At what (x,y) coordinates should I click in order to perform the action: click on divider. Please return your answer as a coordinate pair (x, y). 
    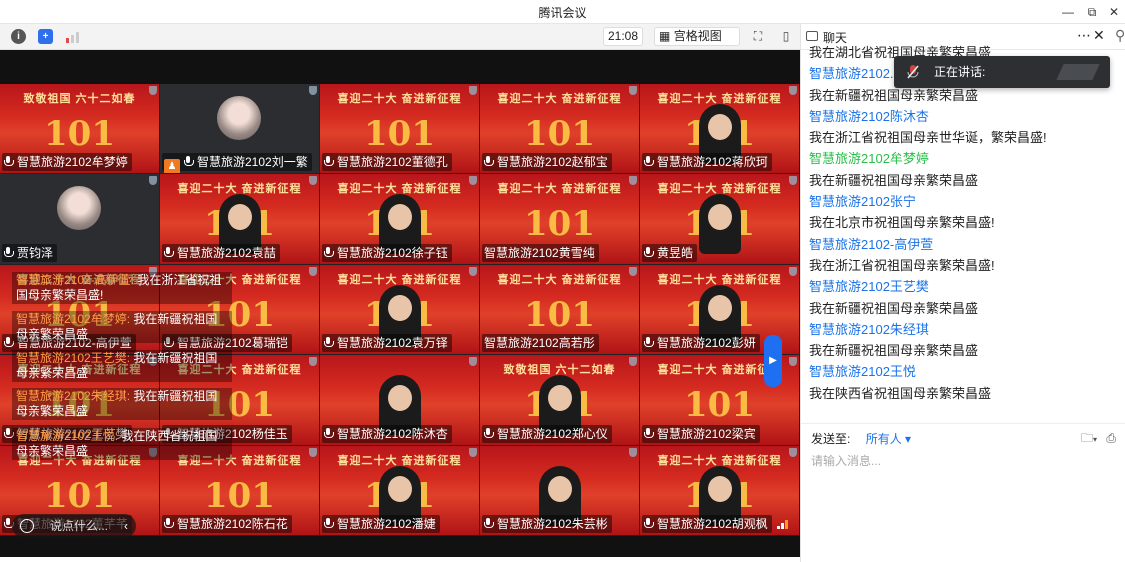
    Looking at the image, I should click on (963, 423).